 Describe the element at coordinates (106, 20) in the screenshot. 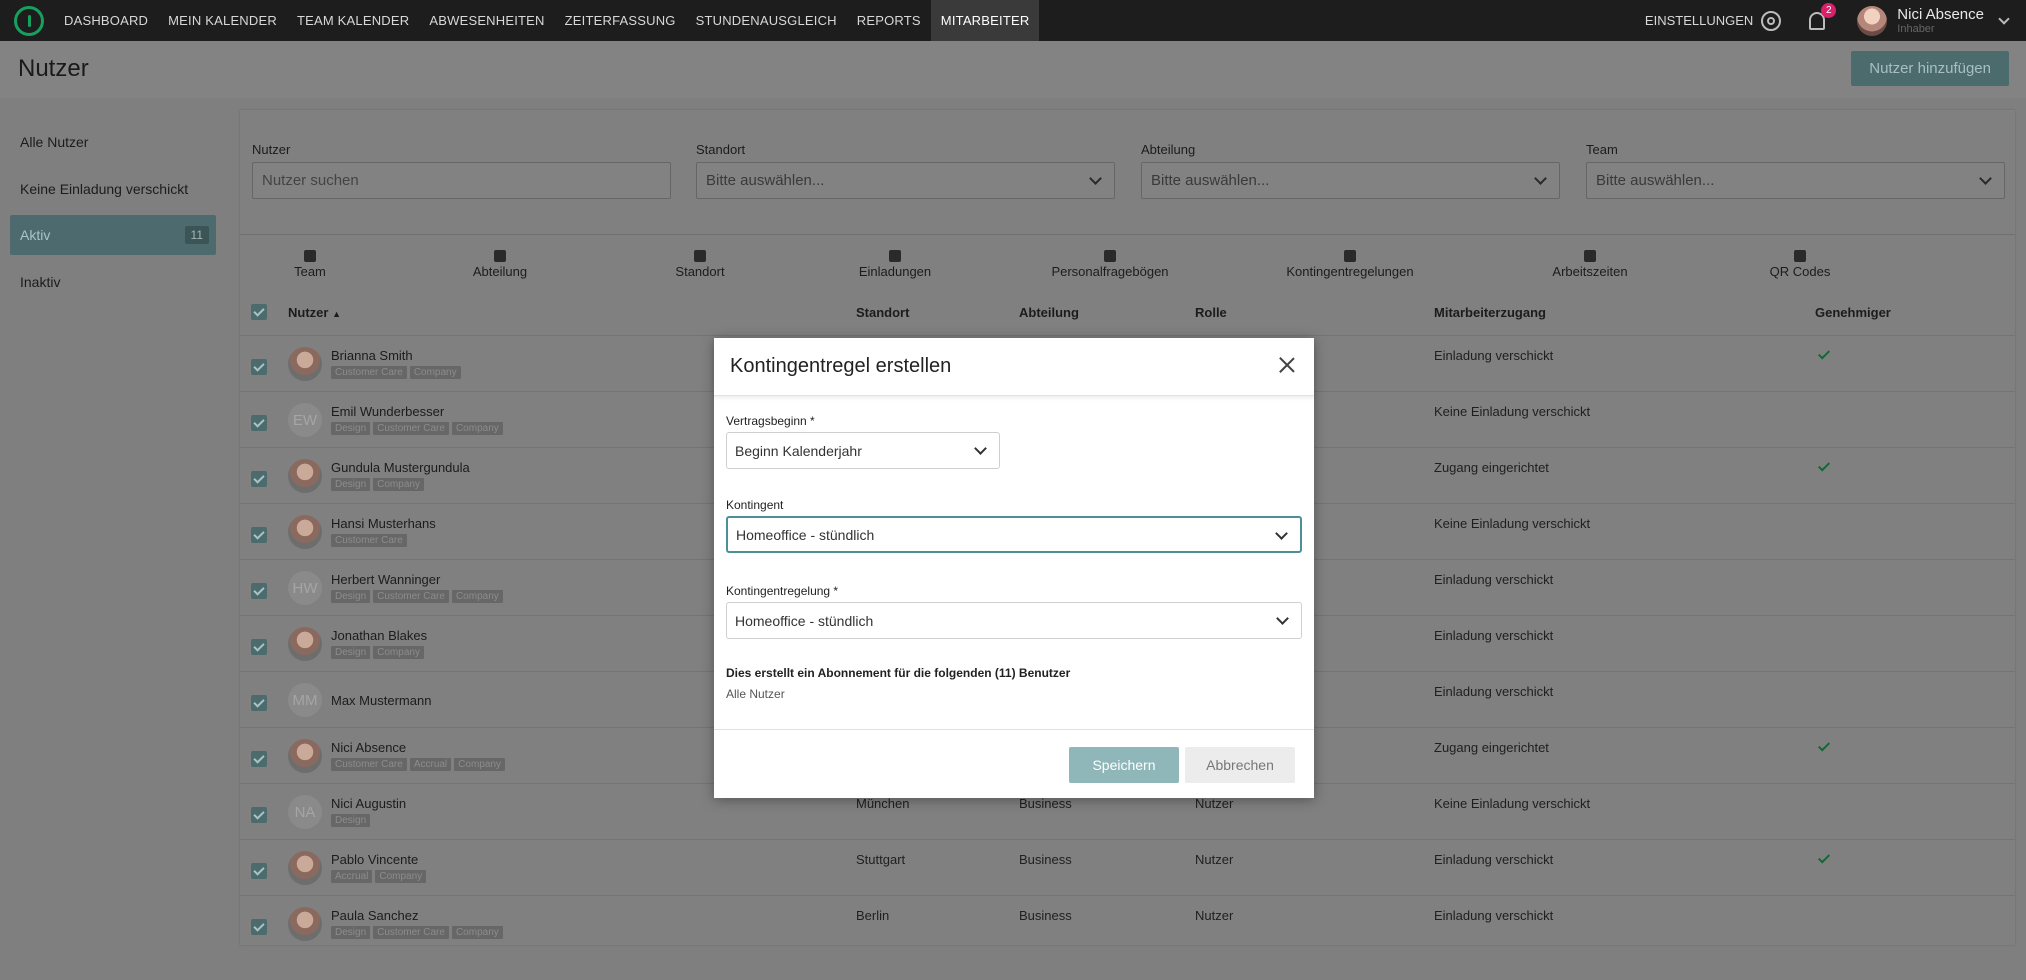

I see `nav-item-dashboard: DASHBOARD` at that location.